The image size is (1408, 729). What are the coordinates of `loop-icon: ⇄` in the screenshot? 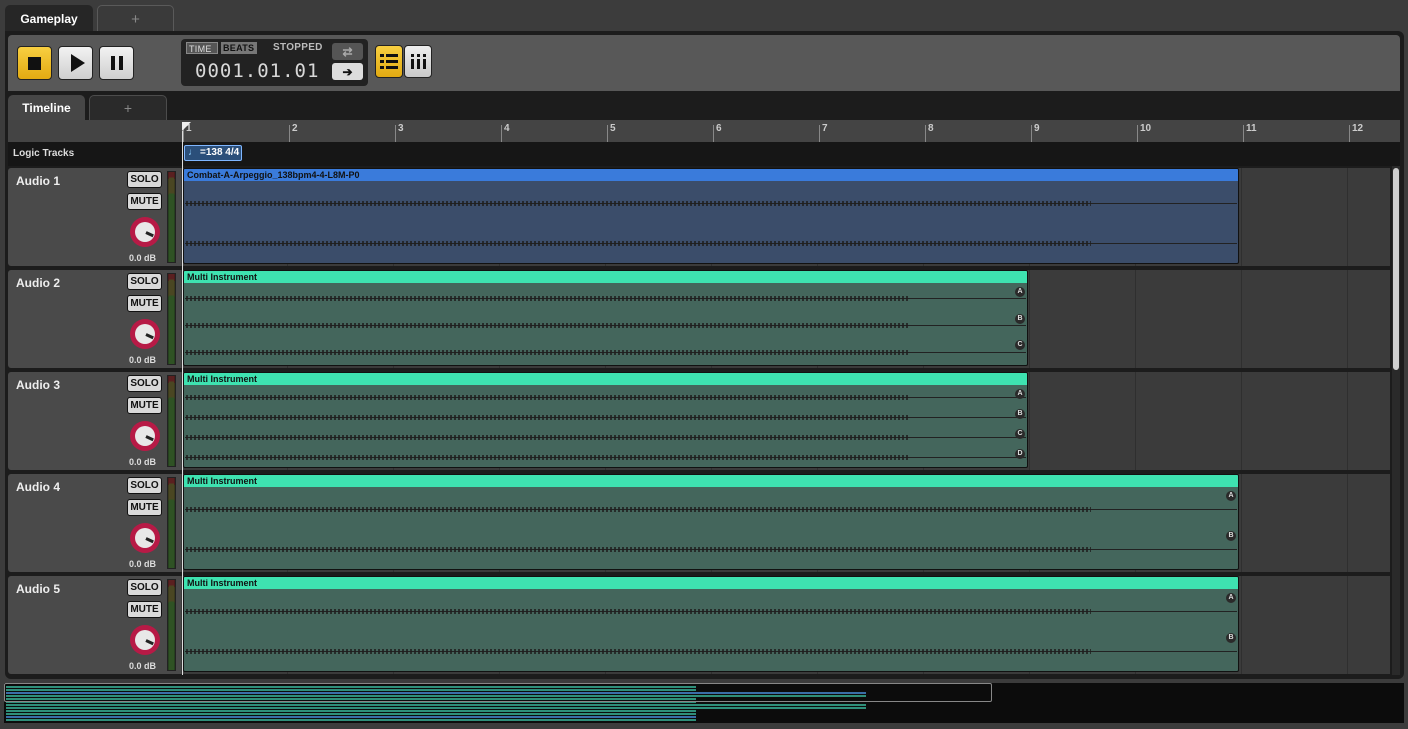 It's located at (347, 51).